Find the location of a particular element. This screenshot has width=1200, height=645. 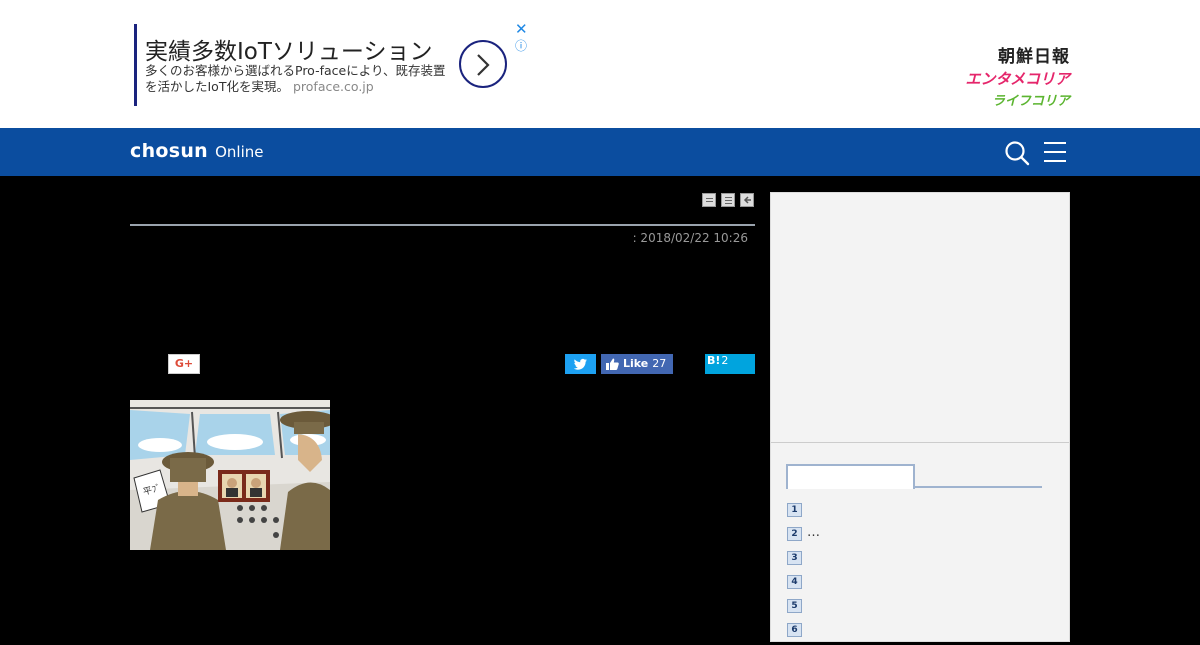

ad-title: 実績多数IoTソリューション is located at coordinates (288, 49).